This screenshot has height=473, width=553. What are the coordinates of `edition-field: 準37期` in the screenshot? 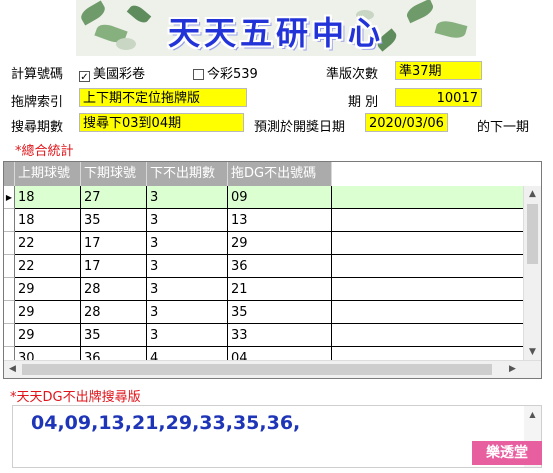 It's located at (438, 70).